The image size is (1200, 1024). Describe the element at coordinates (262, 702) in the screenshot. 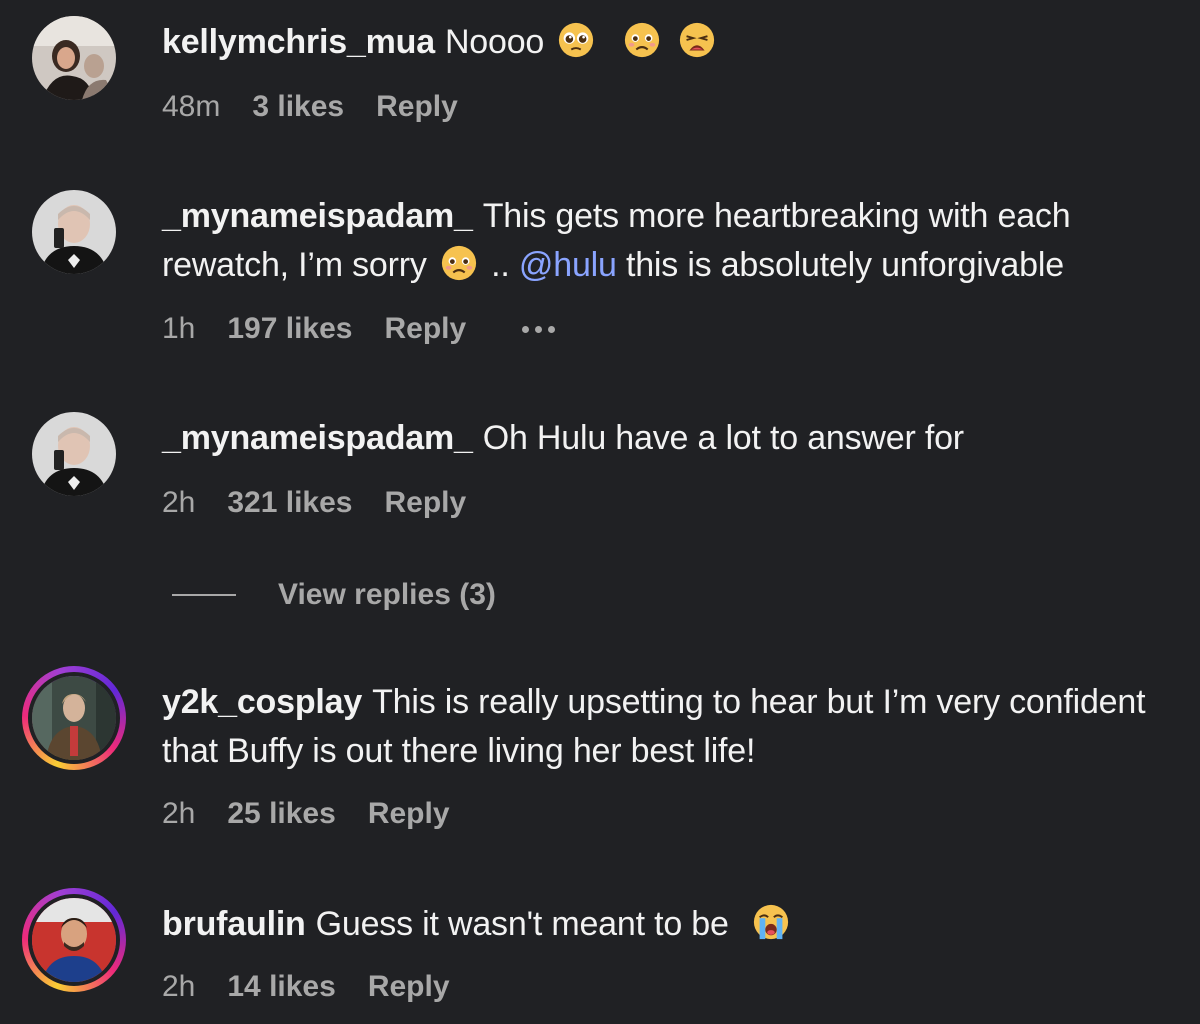

I see `username: y2k_cosplay` at that location.